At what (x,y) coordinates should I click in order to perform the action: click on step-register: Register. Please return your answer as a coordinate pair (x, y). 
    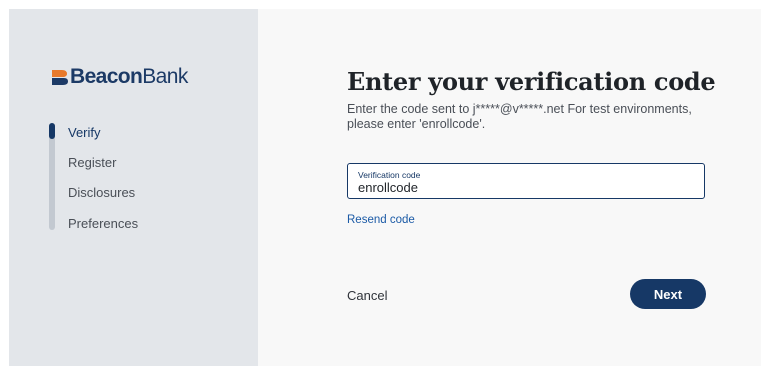
    Looking at the image, I should click on (92, 163).